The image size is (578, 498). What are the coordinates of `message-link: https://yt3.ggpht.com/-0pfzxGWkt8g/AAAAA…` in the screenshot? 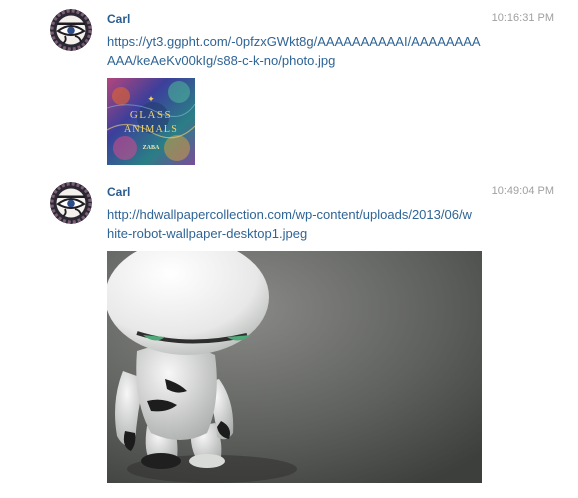 It's located at (296, 51).